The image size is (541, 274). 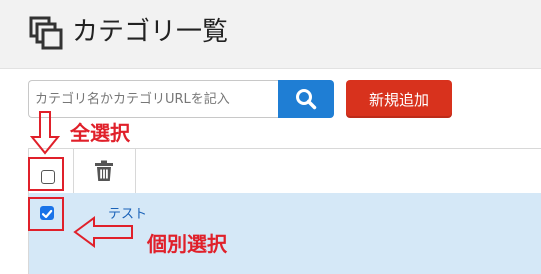 What do you see at coordinates (187, 244) in the screenshot?
I see `select-individual-annotation: 個別選択` at bounding box center [187, 244].